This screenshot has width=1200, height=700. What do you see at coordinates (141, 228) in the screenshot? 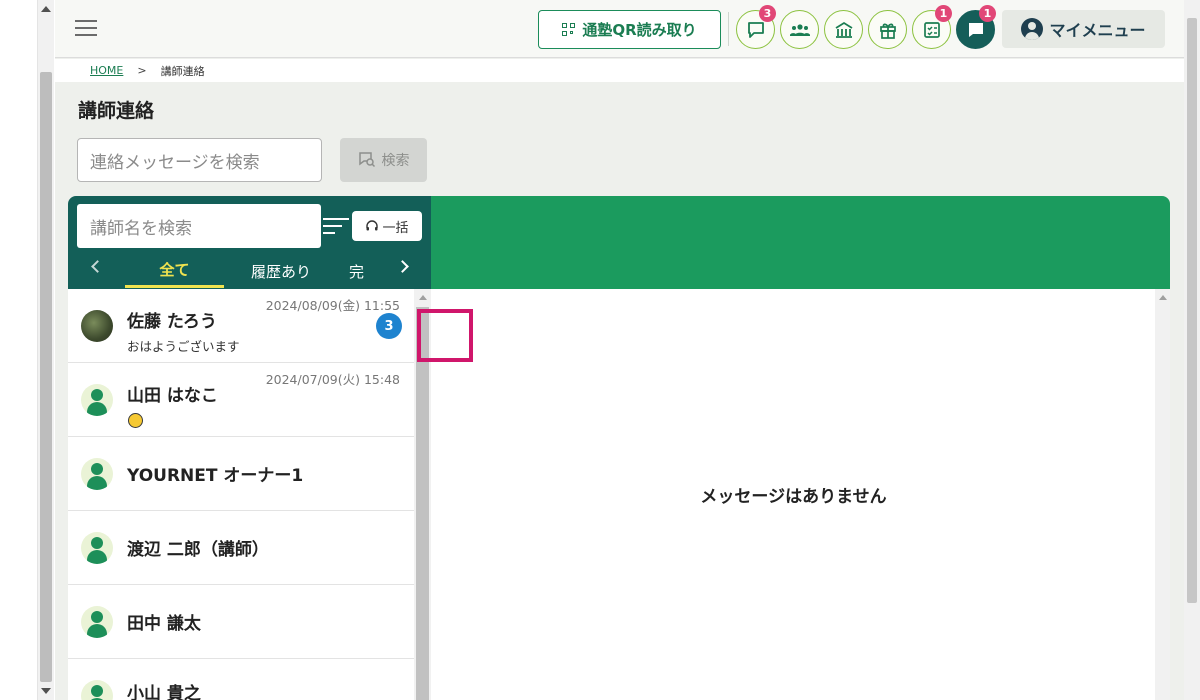
I see `teacher-search-placeholder: 講師名を検索` at bounding box center [141, 228].